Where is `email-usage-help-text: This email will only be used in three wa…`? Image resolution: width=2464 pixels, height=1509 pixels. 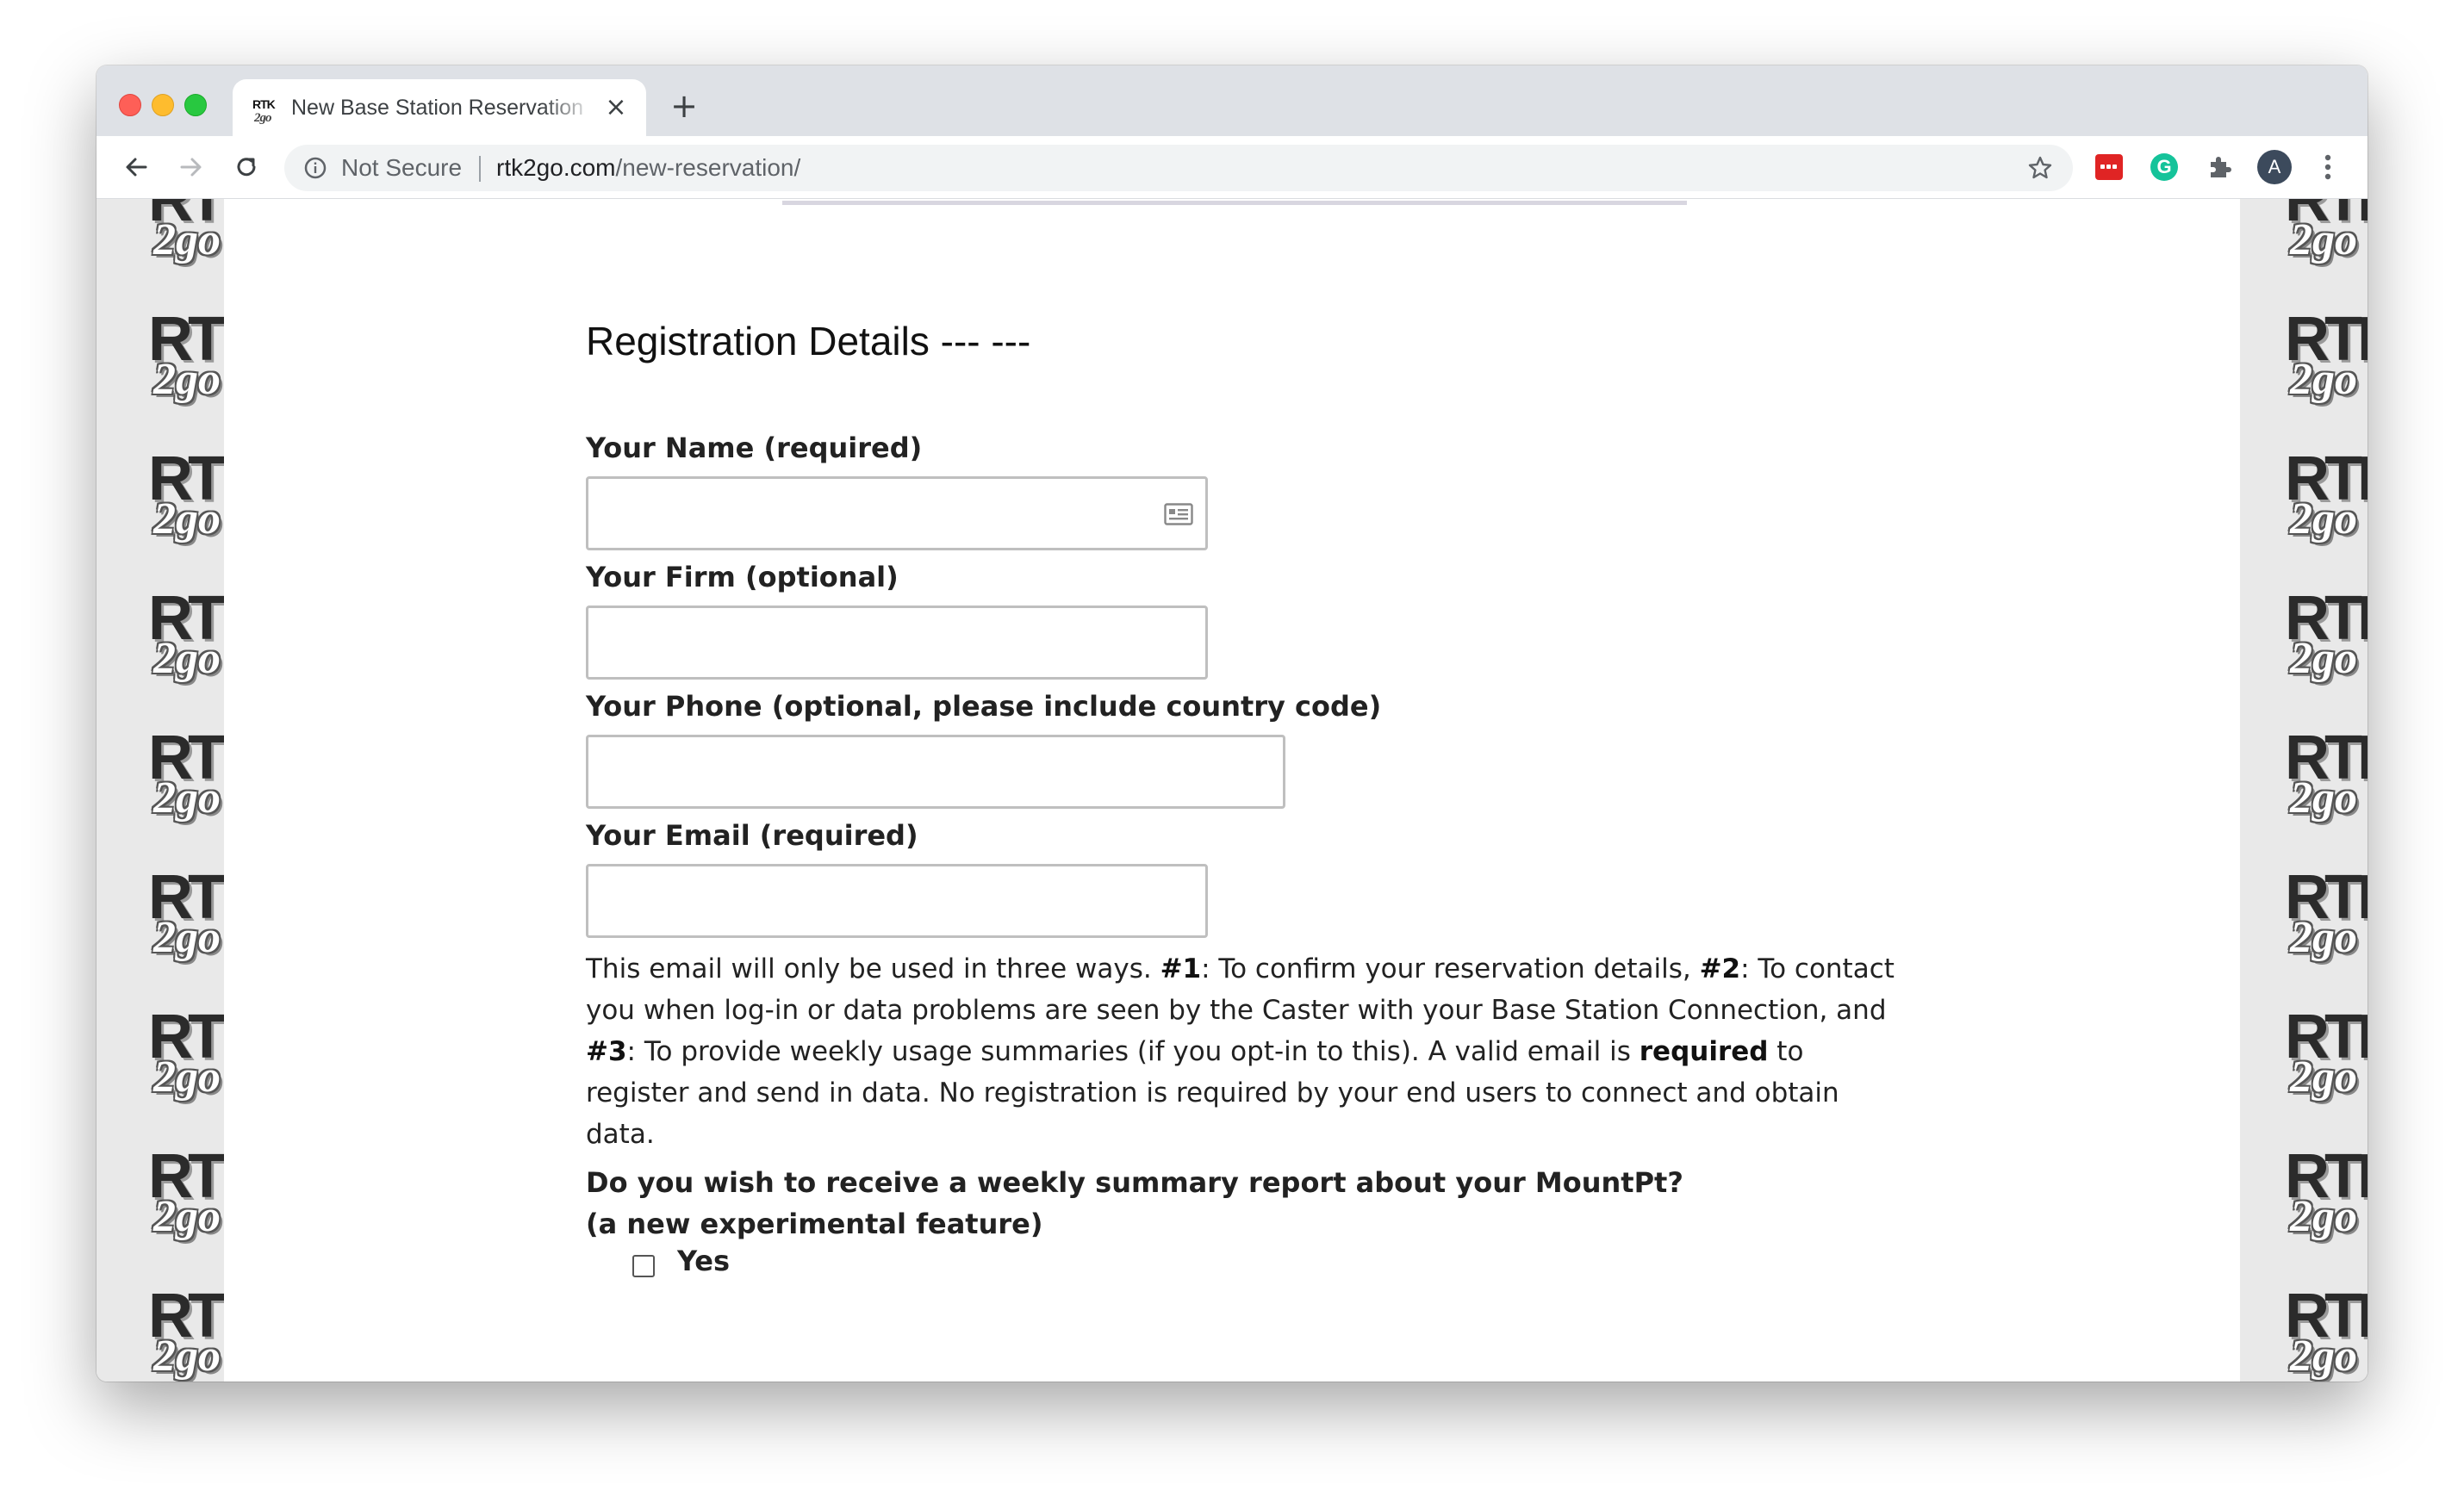 email-usage-help-text: This email will only be used in three wa… is located at coordinates (1245, 1051).